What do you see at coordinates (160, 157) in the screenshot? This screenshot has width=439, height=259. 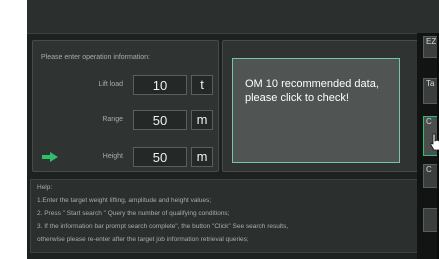 I see `height-input: 50` at bounding box center [160, 157].